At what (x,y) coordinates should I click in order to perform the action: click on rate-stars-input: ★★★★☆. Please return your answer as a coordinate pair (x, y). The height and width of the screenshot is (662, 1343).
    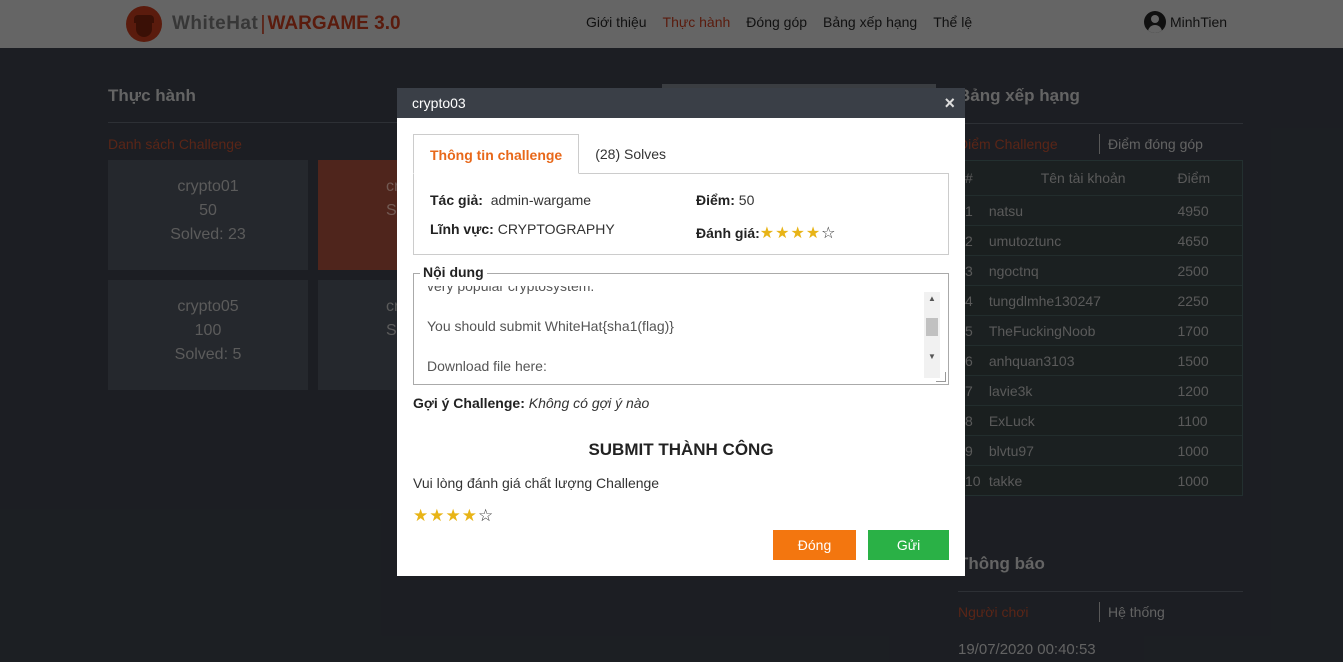
    Looking at the image, I should click on (453, 516).